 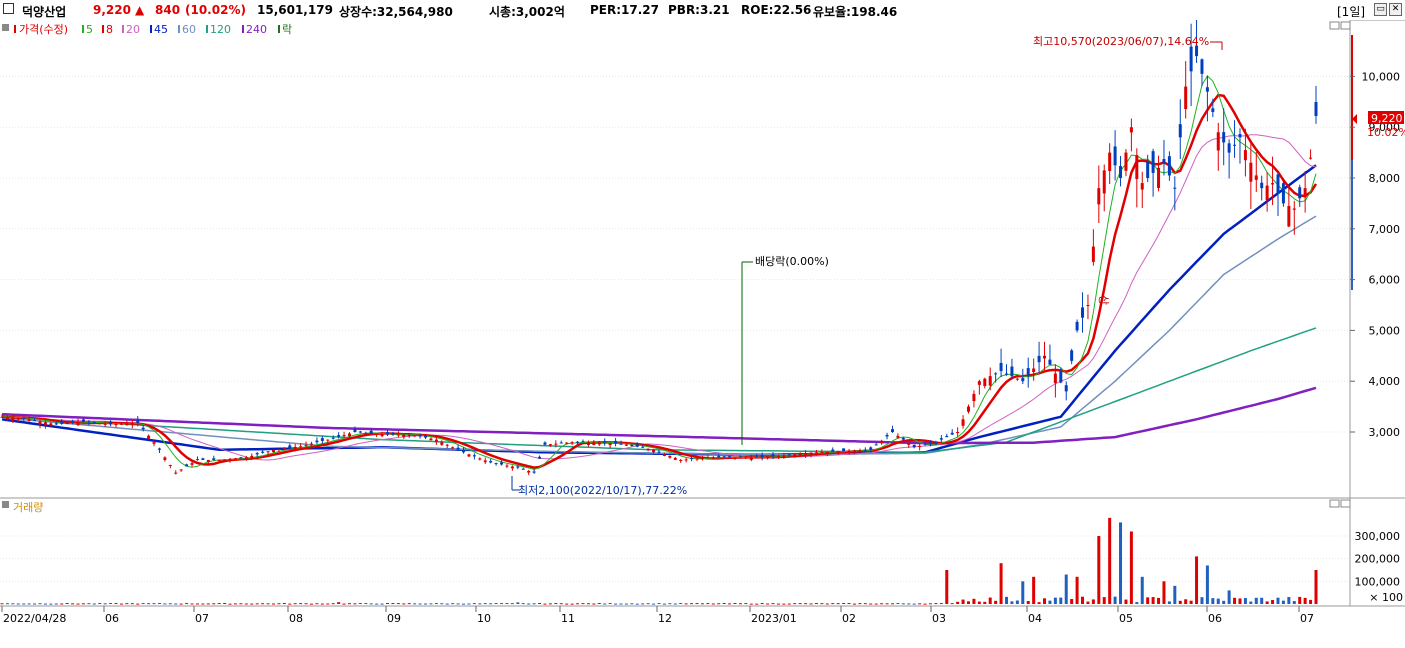 What do you see at coordinates (1380, 9) in the screenshot?
I see `restore-icon: ▭` at bounding box center [1380, 9].